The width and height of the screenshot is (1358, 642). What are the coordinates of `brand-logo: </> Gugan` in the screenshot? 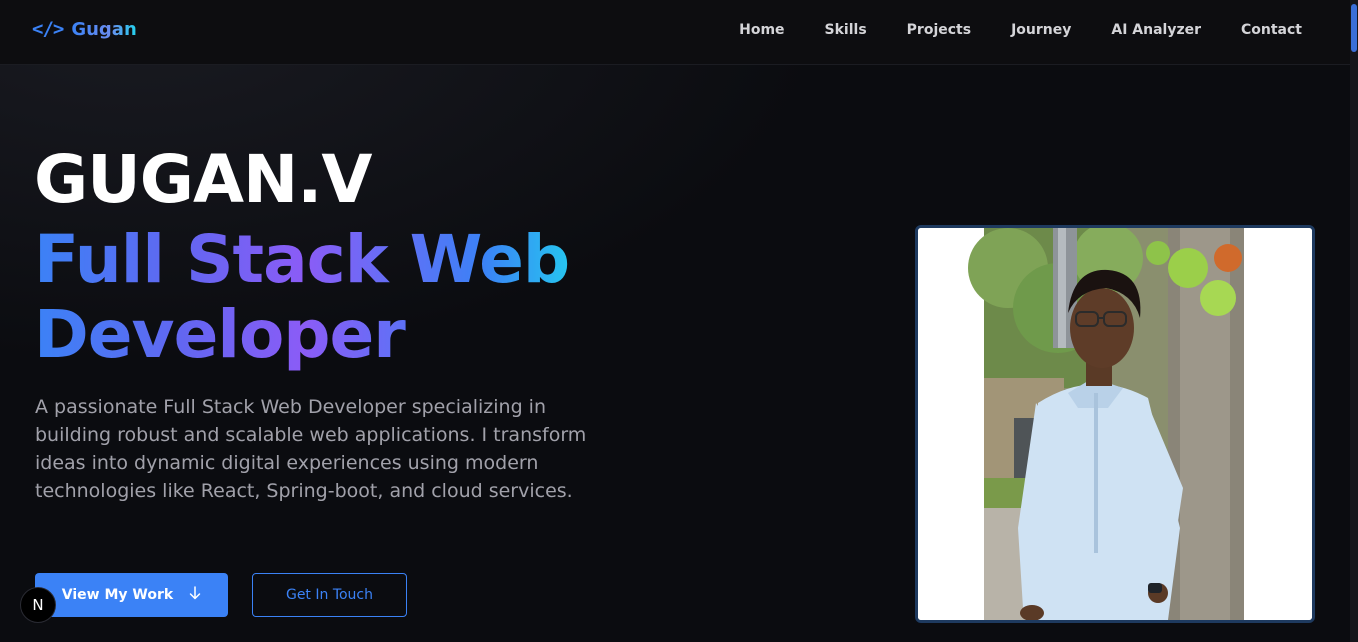 It's located at (84, 29).